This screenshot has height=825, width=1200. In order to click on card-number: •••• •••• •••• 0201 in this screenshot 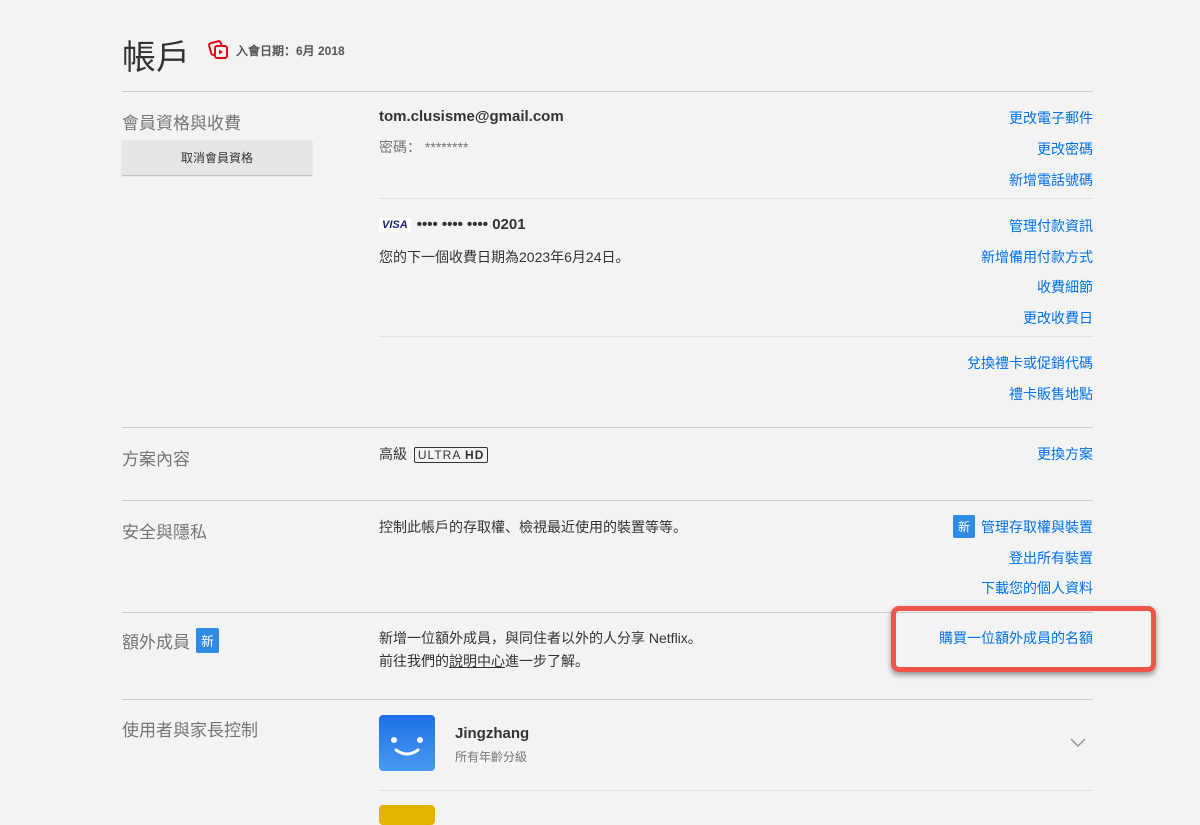, I will do `click(471, 224)`.